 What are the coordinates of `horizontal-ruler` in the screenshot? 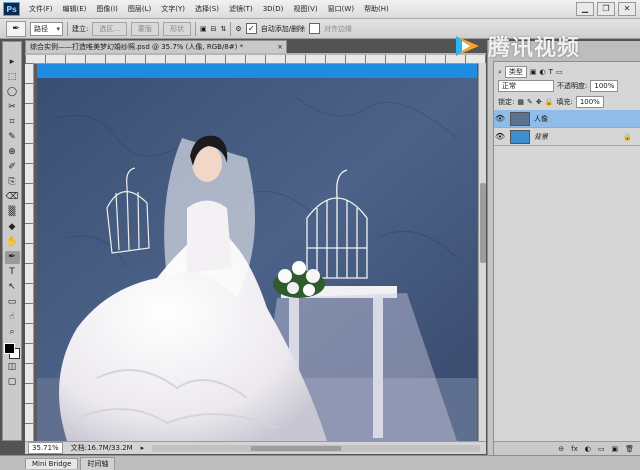 It's located at (255, 59).